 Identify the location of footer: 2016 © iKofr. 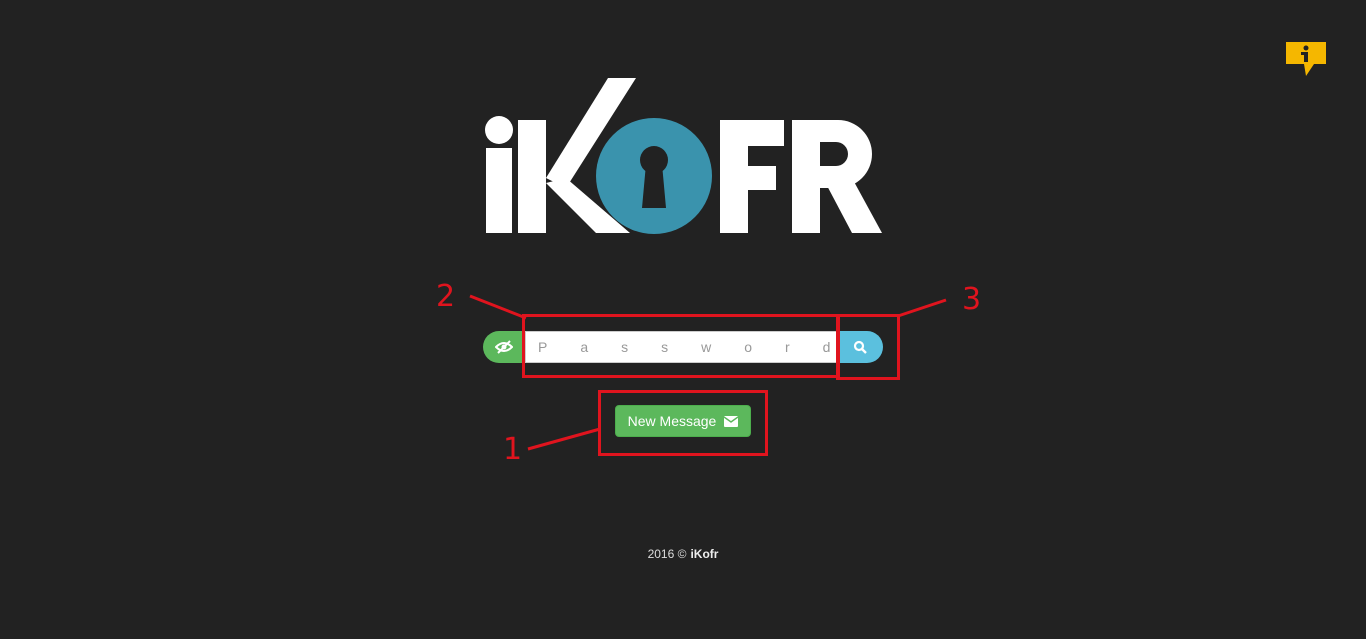
(683, 554).